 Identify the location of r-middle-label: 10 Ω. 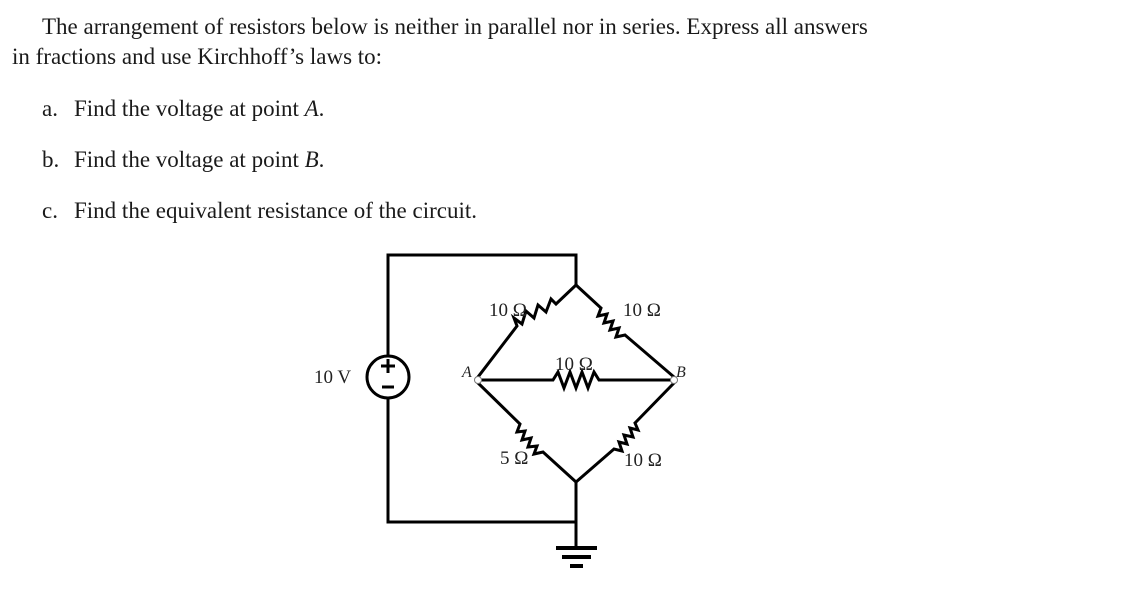
(574, 364).